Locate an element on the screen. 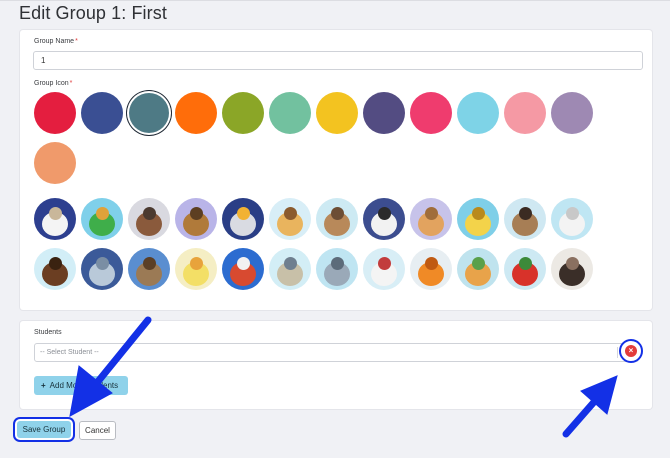 This screenshot has width=670, height=458. pug-icon is located at coordinates (525, 219).